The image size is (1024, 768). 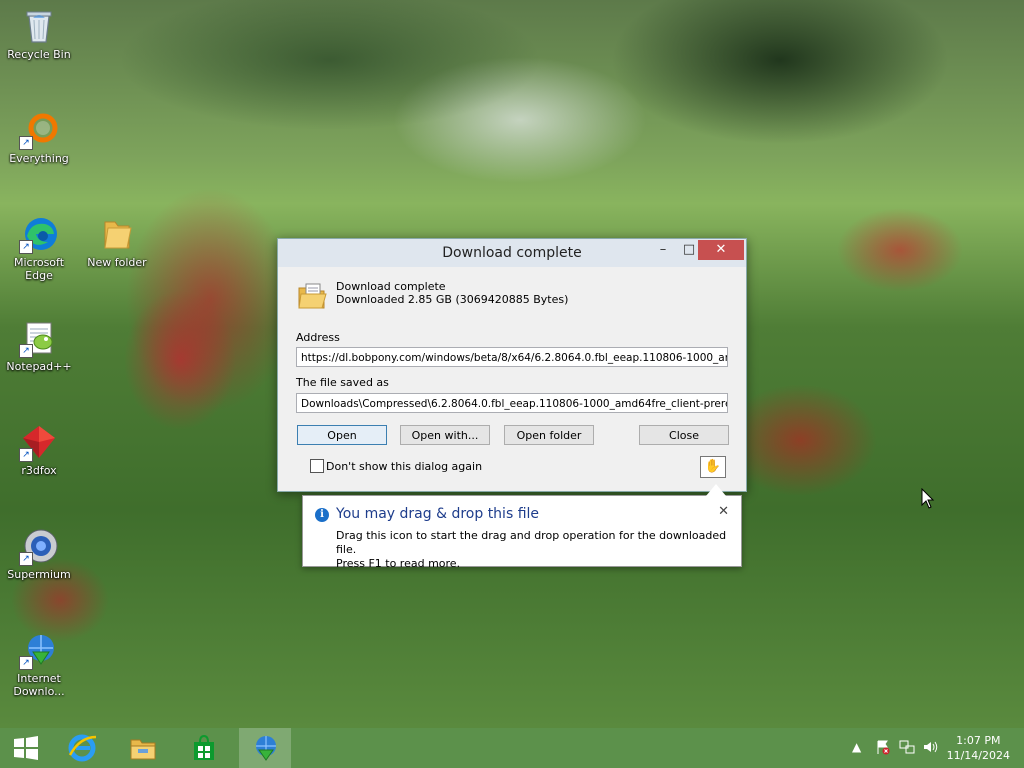 I want to click on taskbar-internet-download-manager, so click(x=265, y=748).